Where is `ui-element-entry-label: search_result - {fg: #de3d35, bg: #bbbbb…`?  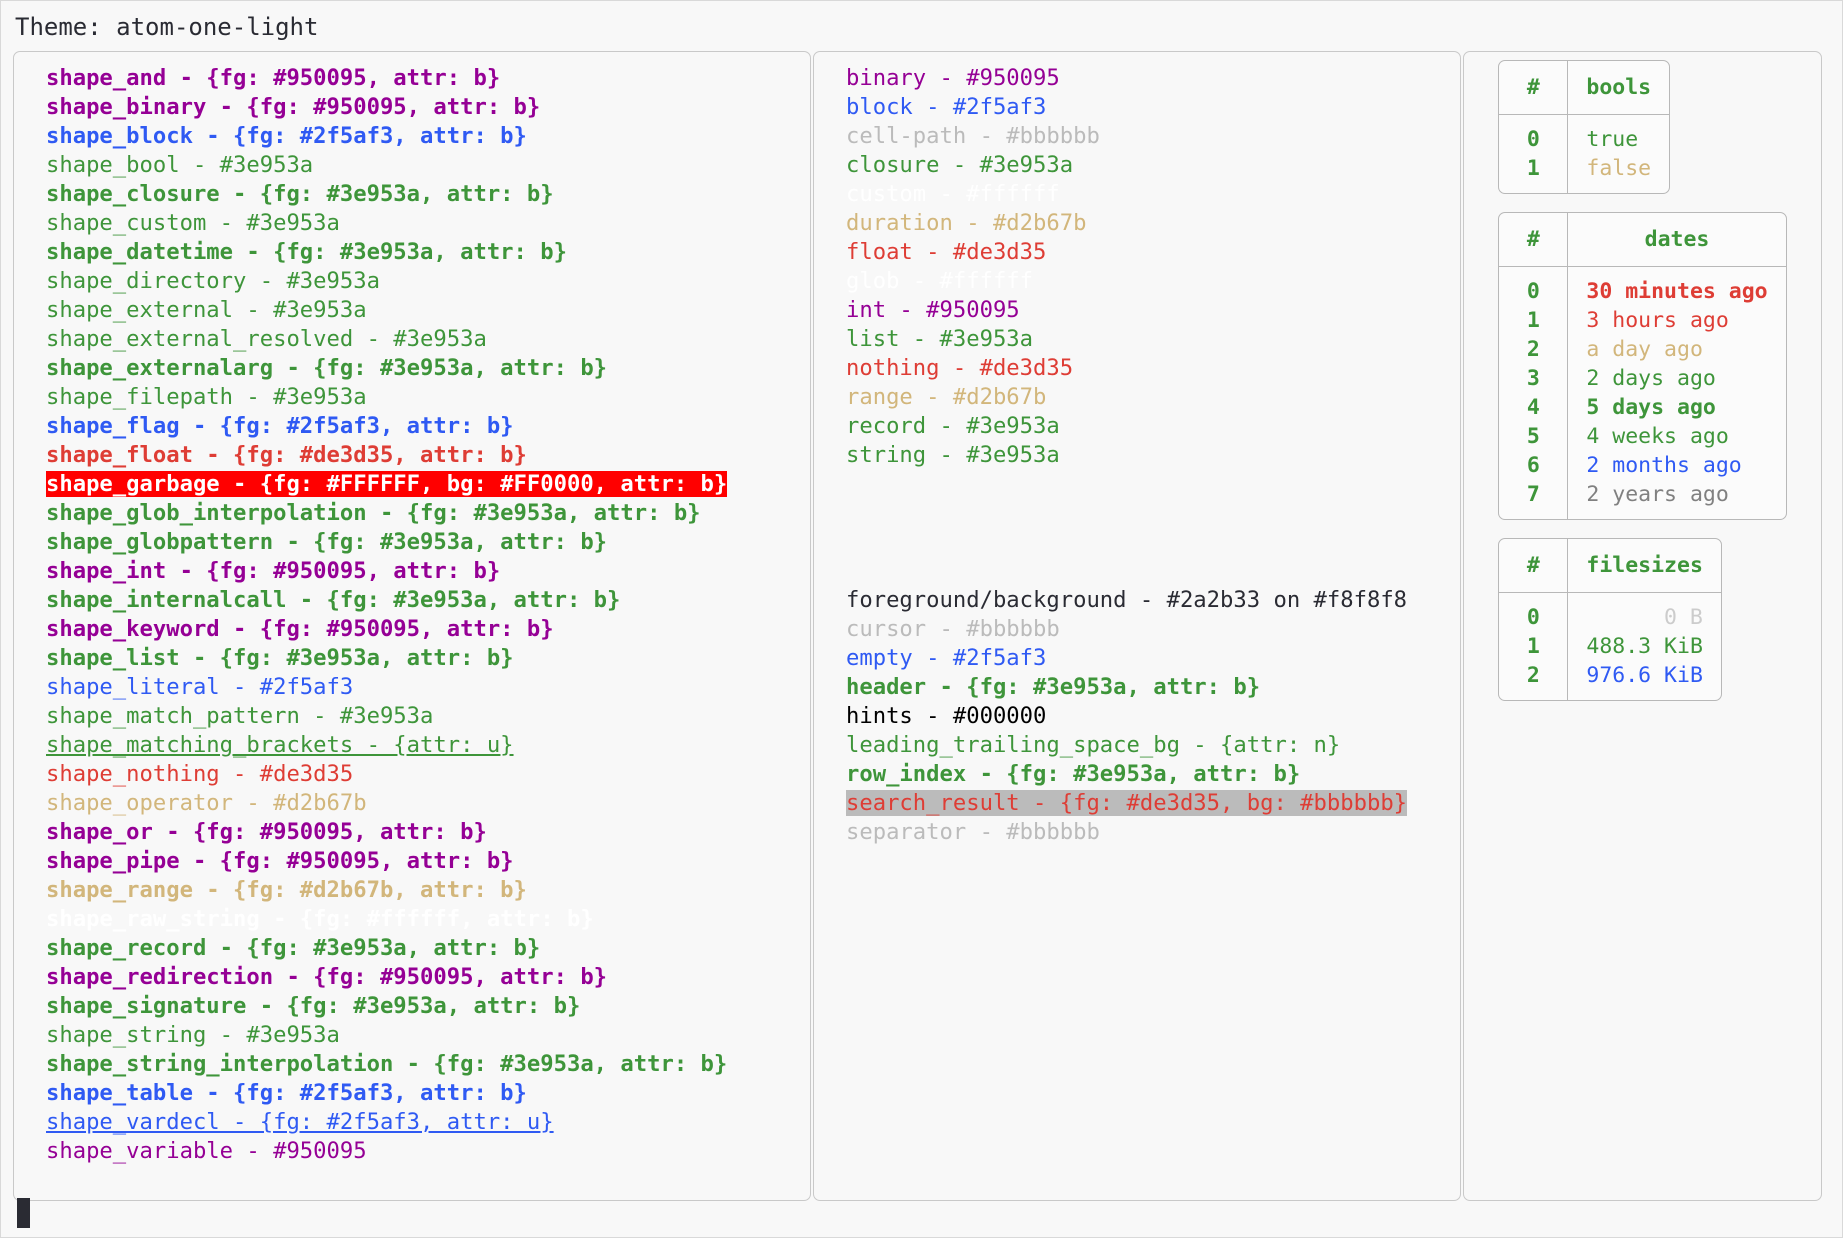 ui-element-entry-label: search_result - {fg: #de3d35, bg: #bbbbb… is located at coordinates (1127, 803).